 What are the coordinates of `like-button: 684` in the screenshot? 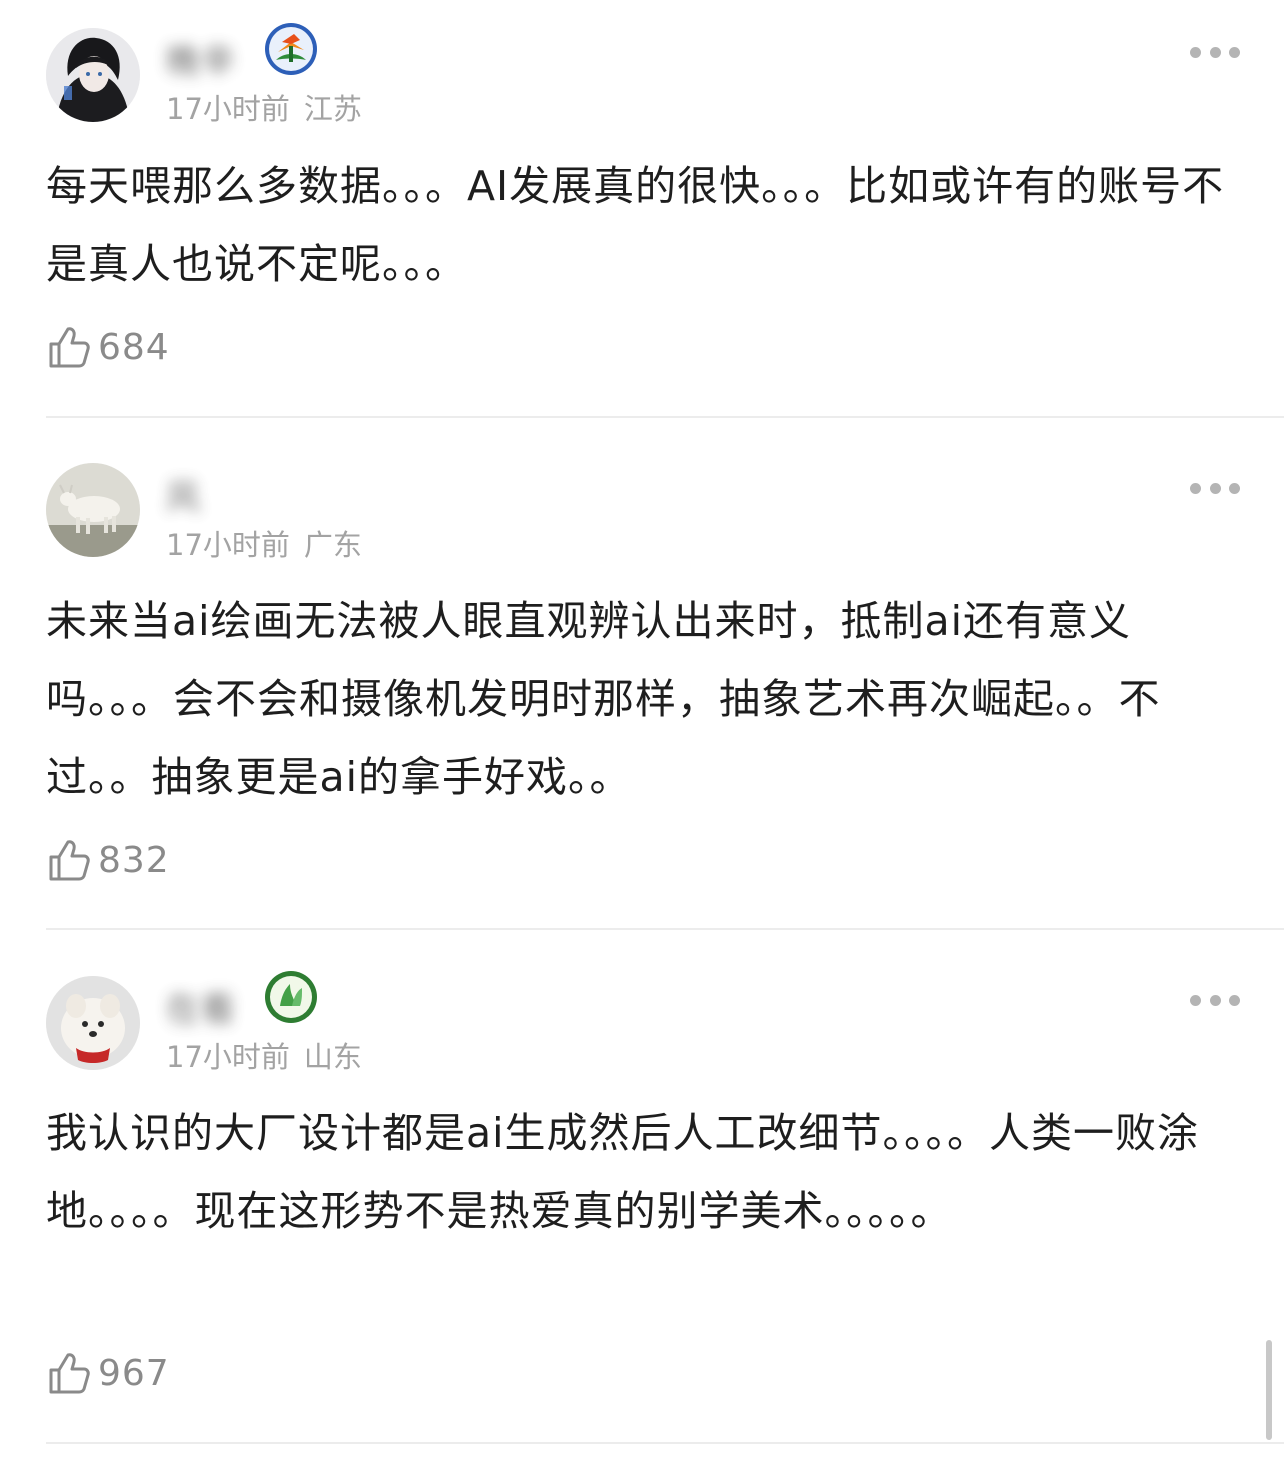 It's located at (108, 347).